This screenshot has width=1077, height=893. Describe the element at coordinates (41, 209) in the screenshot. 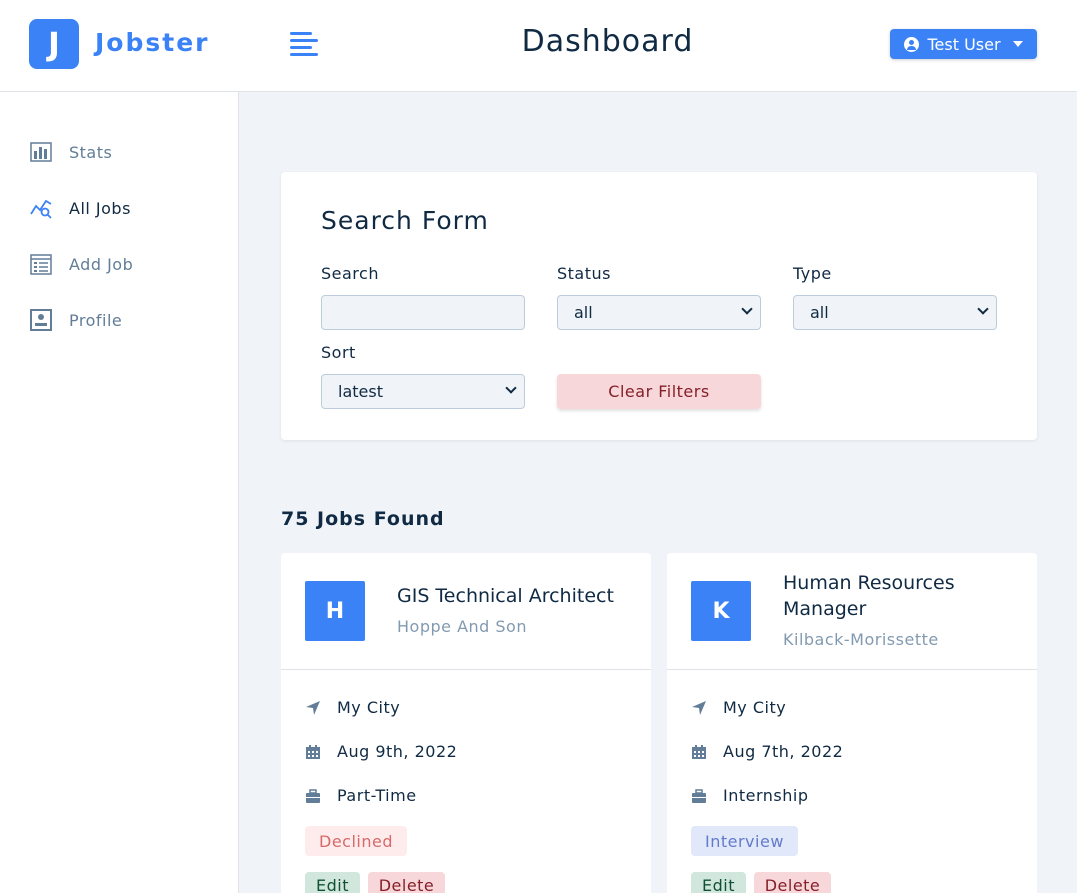

I see `query-stats-icon` at that location.